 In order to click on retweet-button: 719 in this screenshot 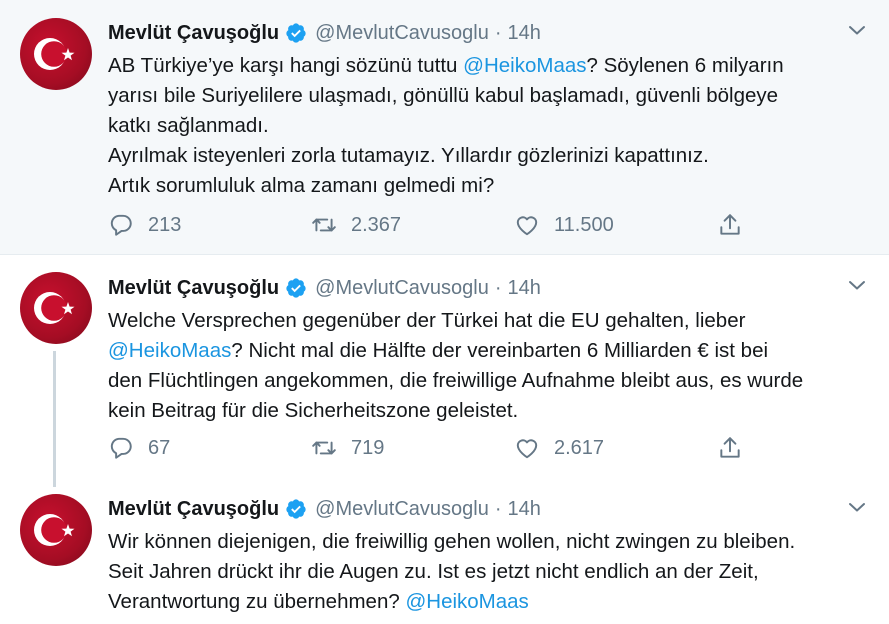, I will do `click(412, 448)`.